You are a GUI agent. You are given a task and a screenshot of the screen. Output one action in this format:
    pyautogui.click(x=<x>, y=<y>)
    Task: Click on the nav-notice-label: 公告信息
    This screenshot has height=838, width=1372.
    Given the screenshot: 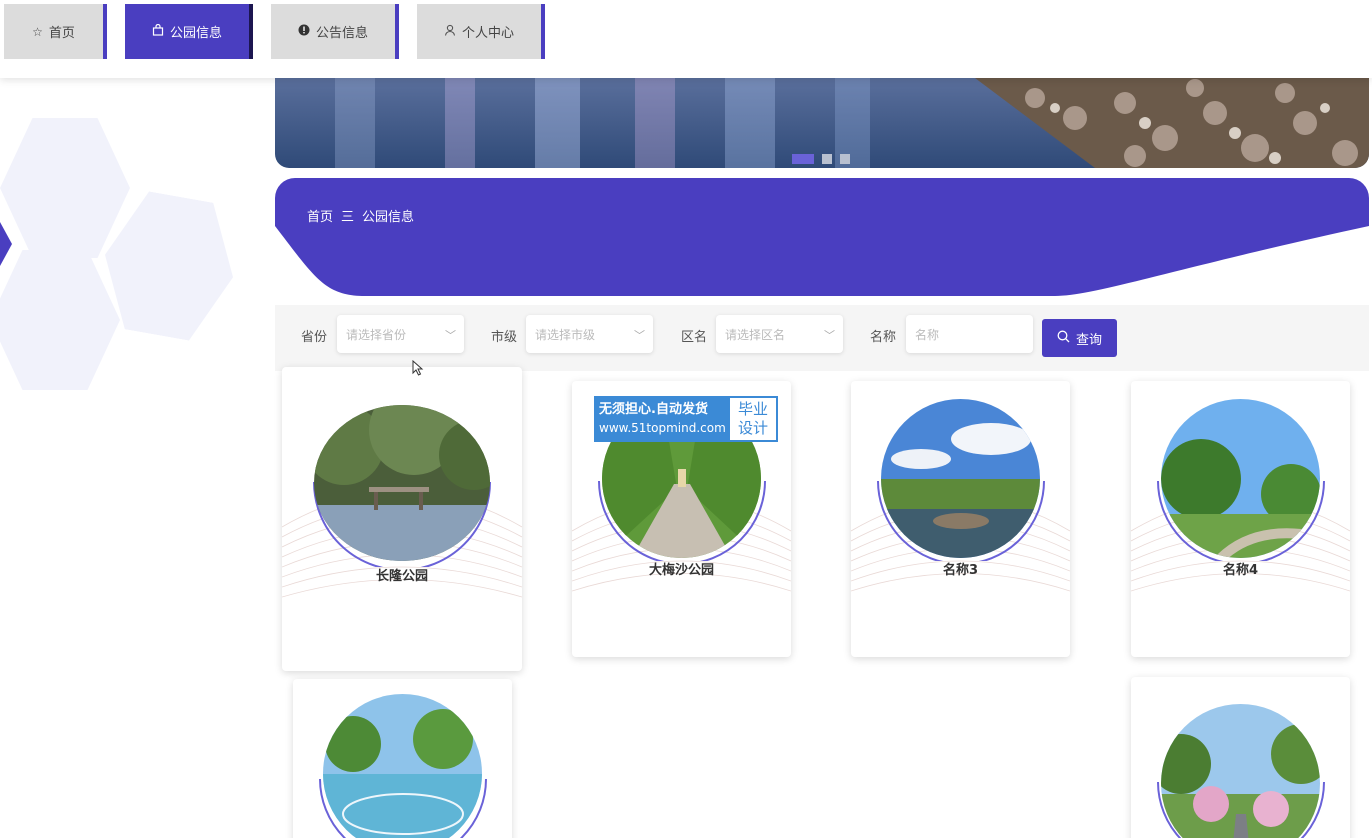 What is the action you would take?
    pyautogui.click(x=341, y=33)
    